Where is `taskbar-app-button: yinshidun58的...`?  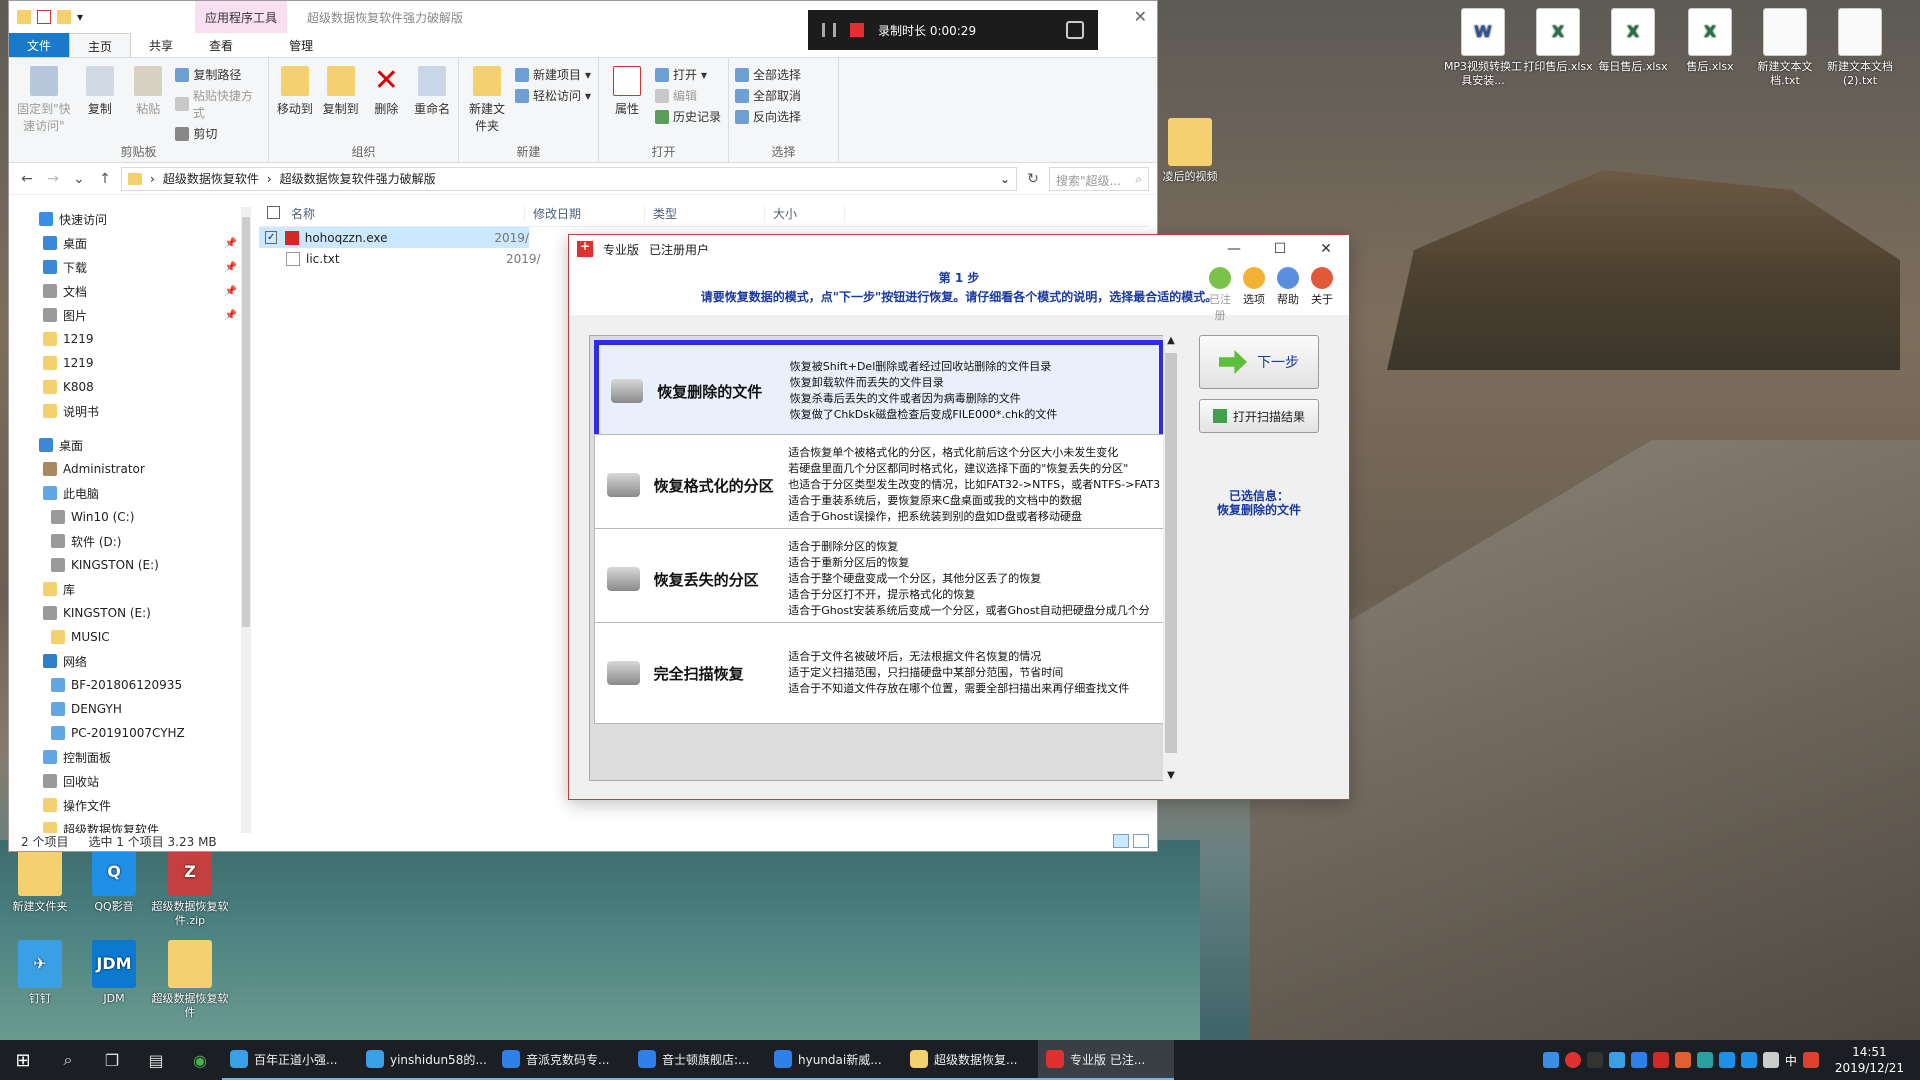 taskbar-app-button: yinshidun58的... is located at coordinates (426, 1060).